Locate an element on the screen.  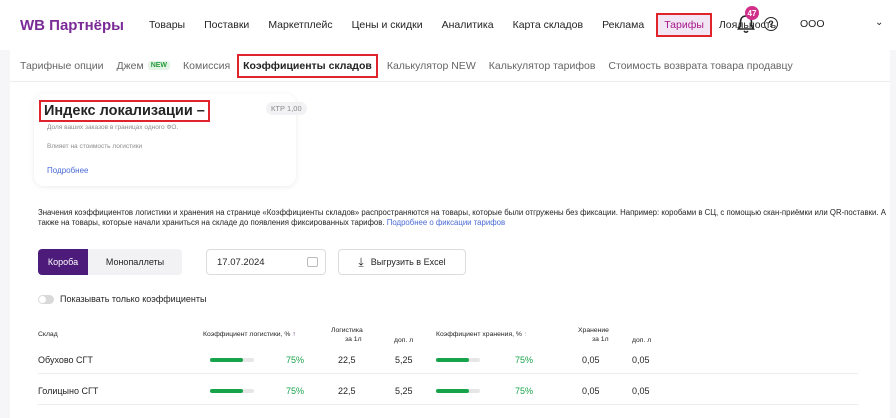
supply-type-toggle: Короба Монопаллеты is located at coordinates (110, 262).